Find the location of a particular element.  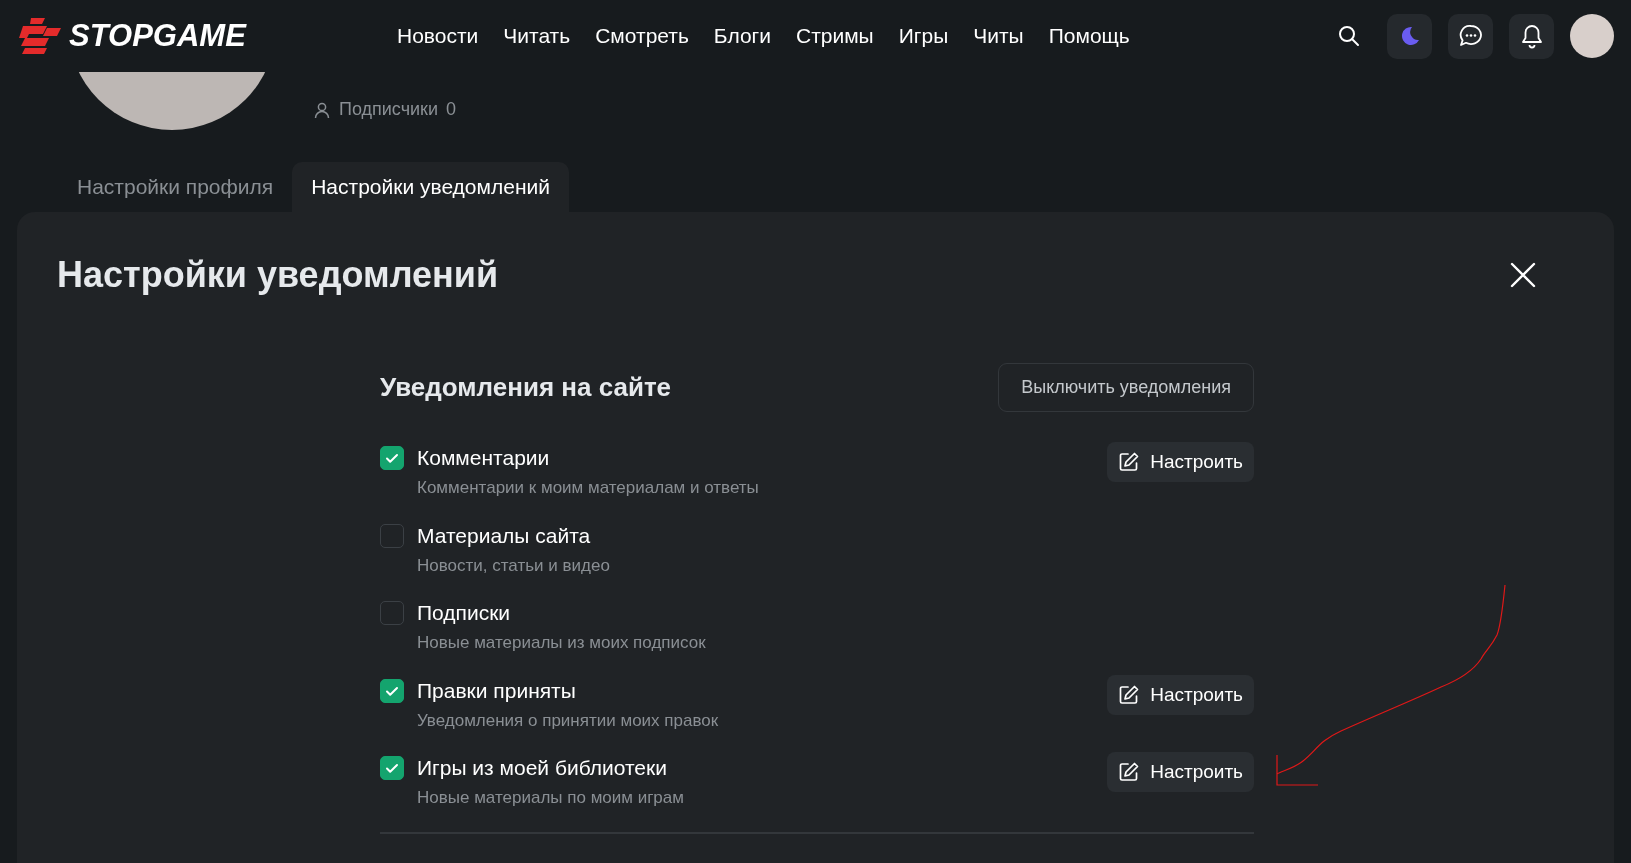

subscribers-count: 0 is located at coordinates (451, 109).